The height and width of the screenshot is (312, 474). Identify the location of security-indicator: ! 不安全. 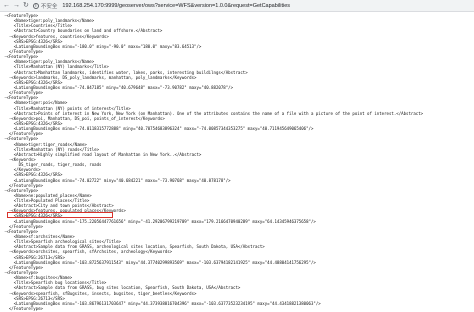
(45, 6).